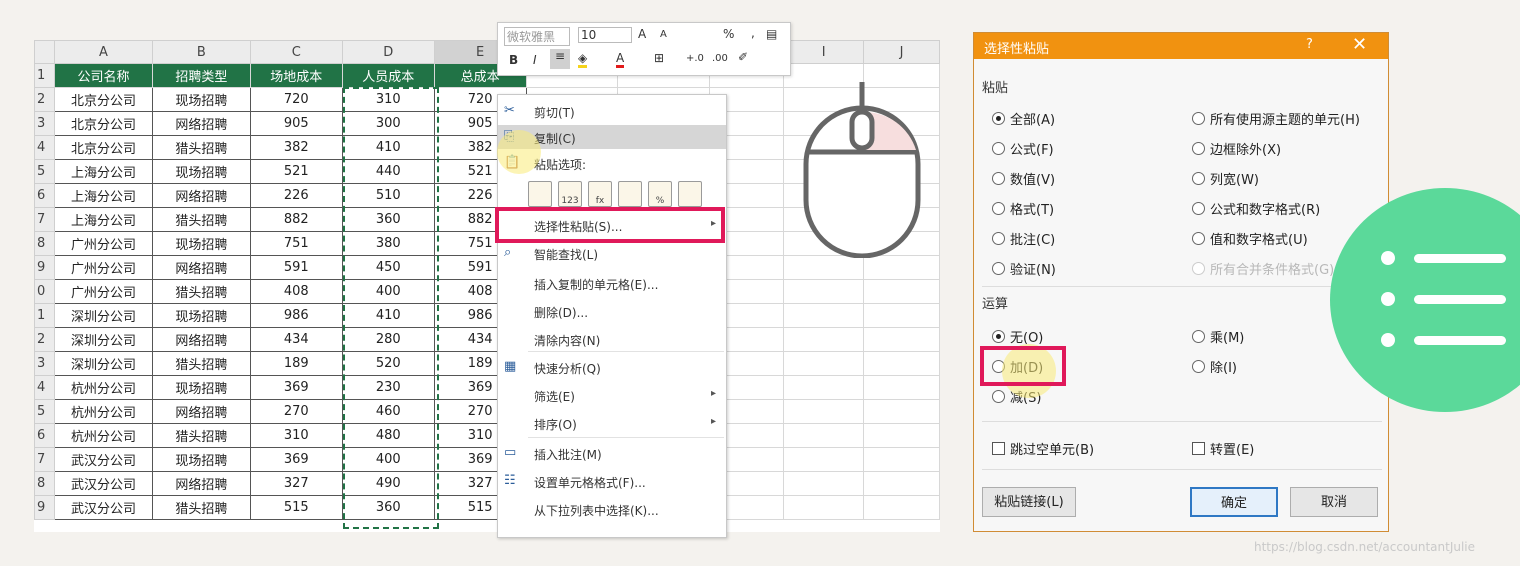 The image size is (1520, 566). I want to click on cell: 460, so click(388, 411).